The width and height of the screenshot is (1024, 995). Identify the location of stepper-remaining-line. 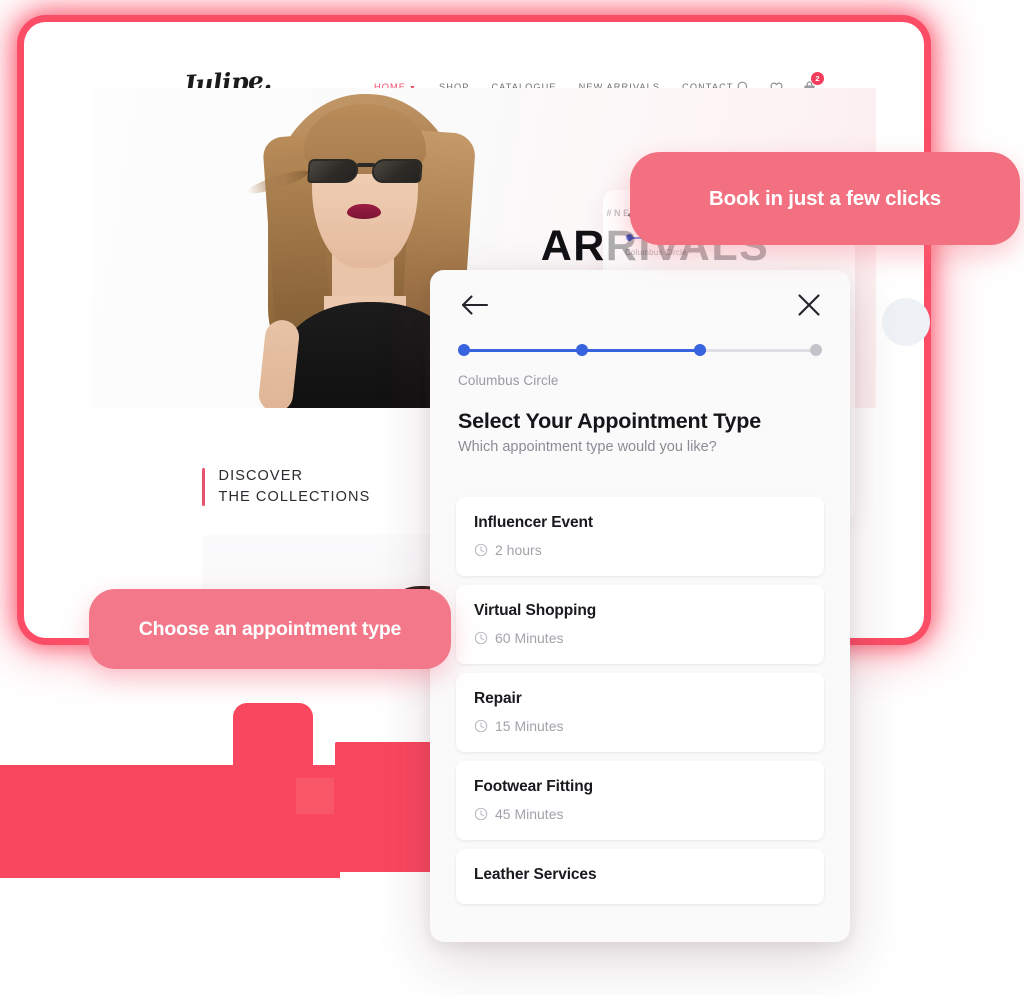
(762, 350).